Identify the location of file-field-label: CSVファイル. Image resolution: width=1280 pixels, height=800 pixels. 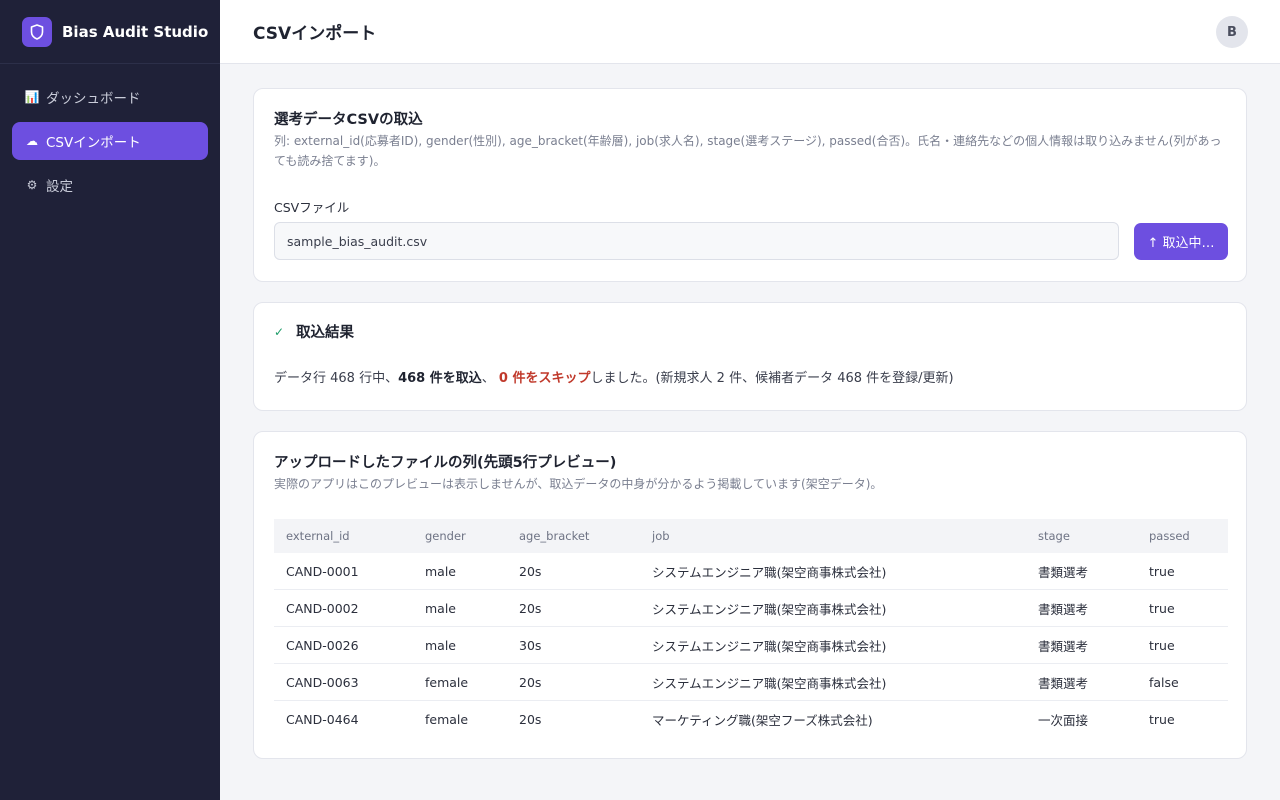
(312, 207).